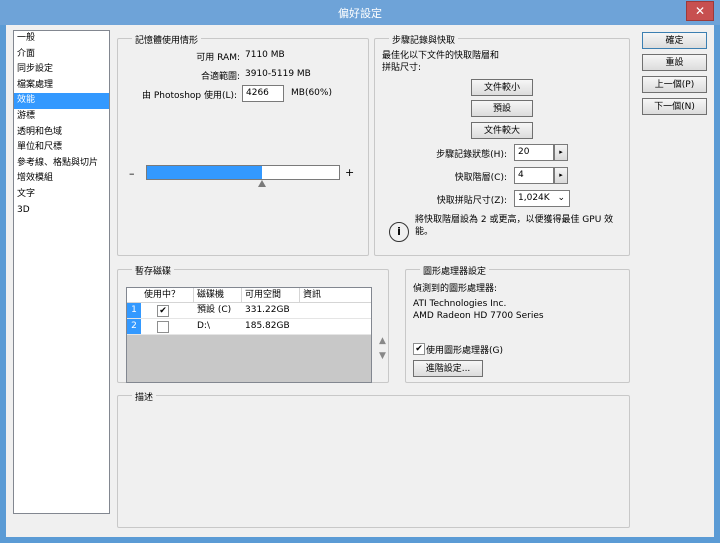 The height and width of the screenshot is (543, 720). What do you see at coordinates (262, 183) in the screenshot?
I see `memory-slider-thumb` at bounding box center [262, 183].